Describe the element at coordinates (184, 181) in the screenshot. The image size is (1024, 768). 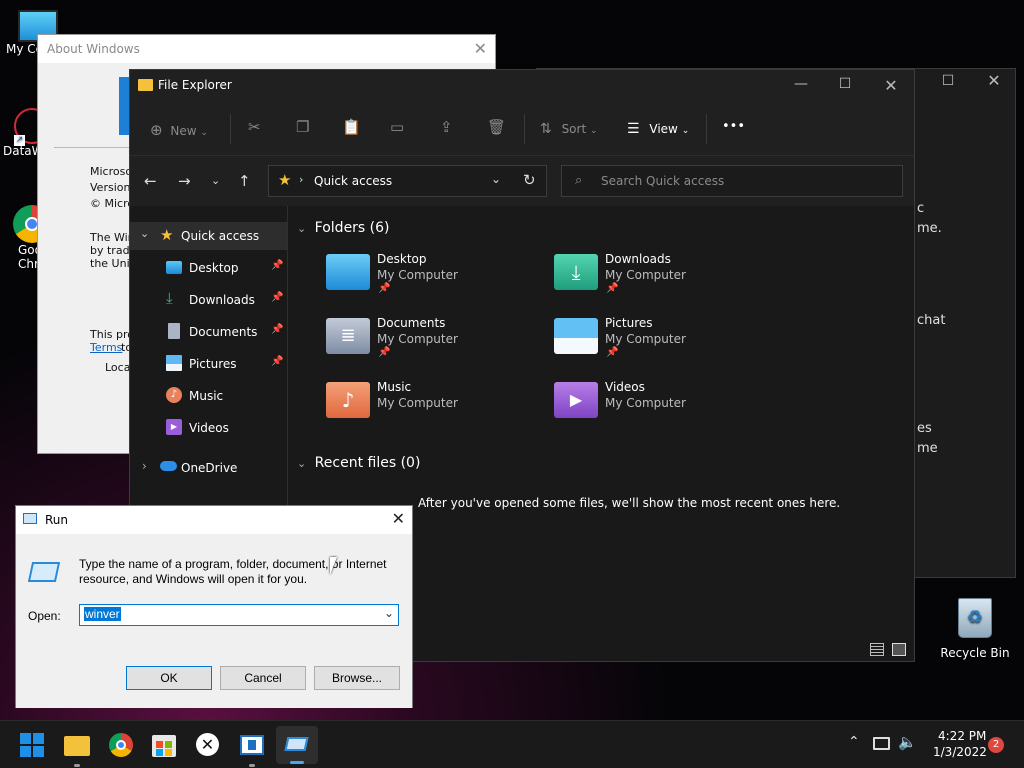
I see `forward-arrow-icon: →` at that location.